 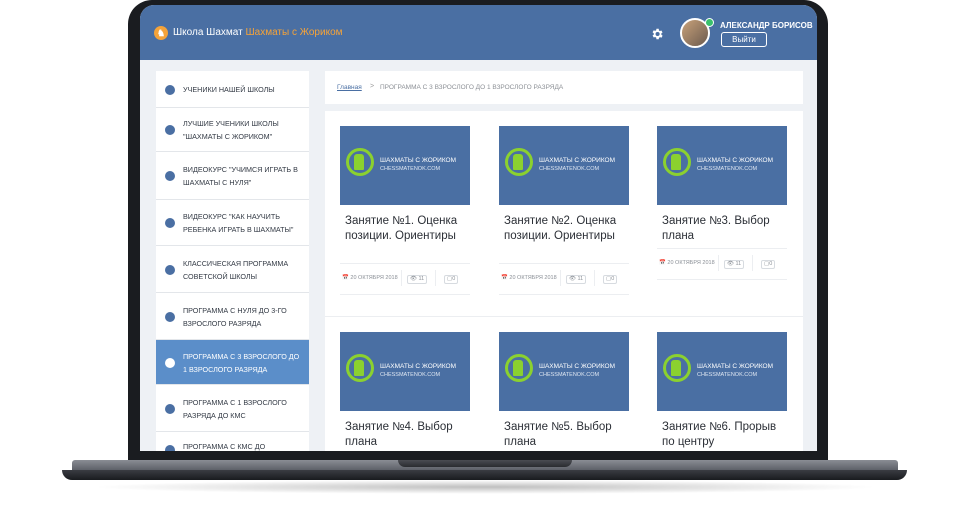 What do you see at coordinates (709, 22) in the screenshot?
I see `online-status-icon` at bounding box center [709, 22].